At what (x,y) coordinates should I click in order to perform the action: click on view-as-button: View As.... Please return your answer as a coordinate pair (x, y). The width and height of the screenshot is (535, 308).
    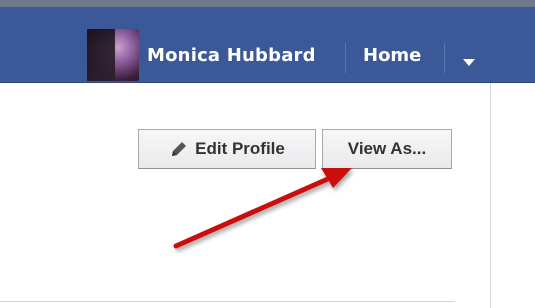
    Looking at the image, I should click on (387, 149).